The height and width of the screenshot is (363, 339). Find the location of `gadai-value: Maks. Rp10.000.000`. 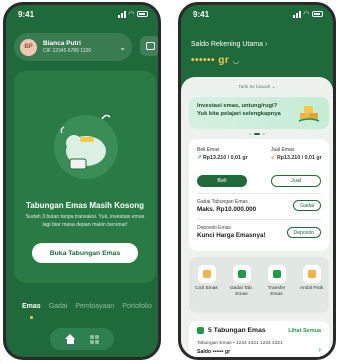

gadai-value: Maks. Rp10.000.000 is located at coordinates (227, 209).